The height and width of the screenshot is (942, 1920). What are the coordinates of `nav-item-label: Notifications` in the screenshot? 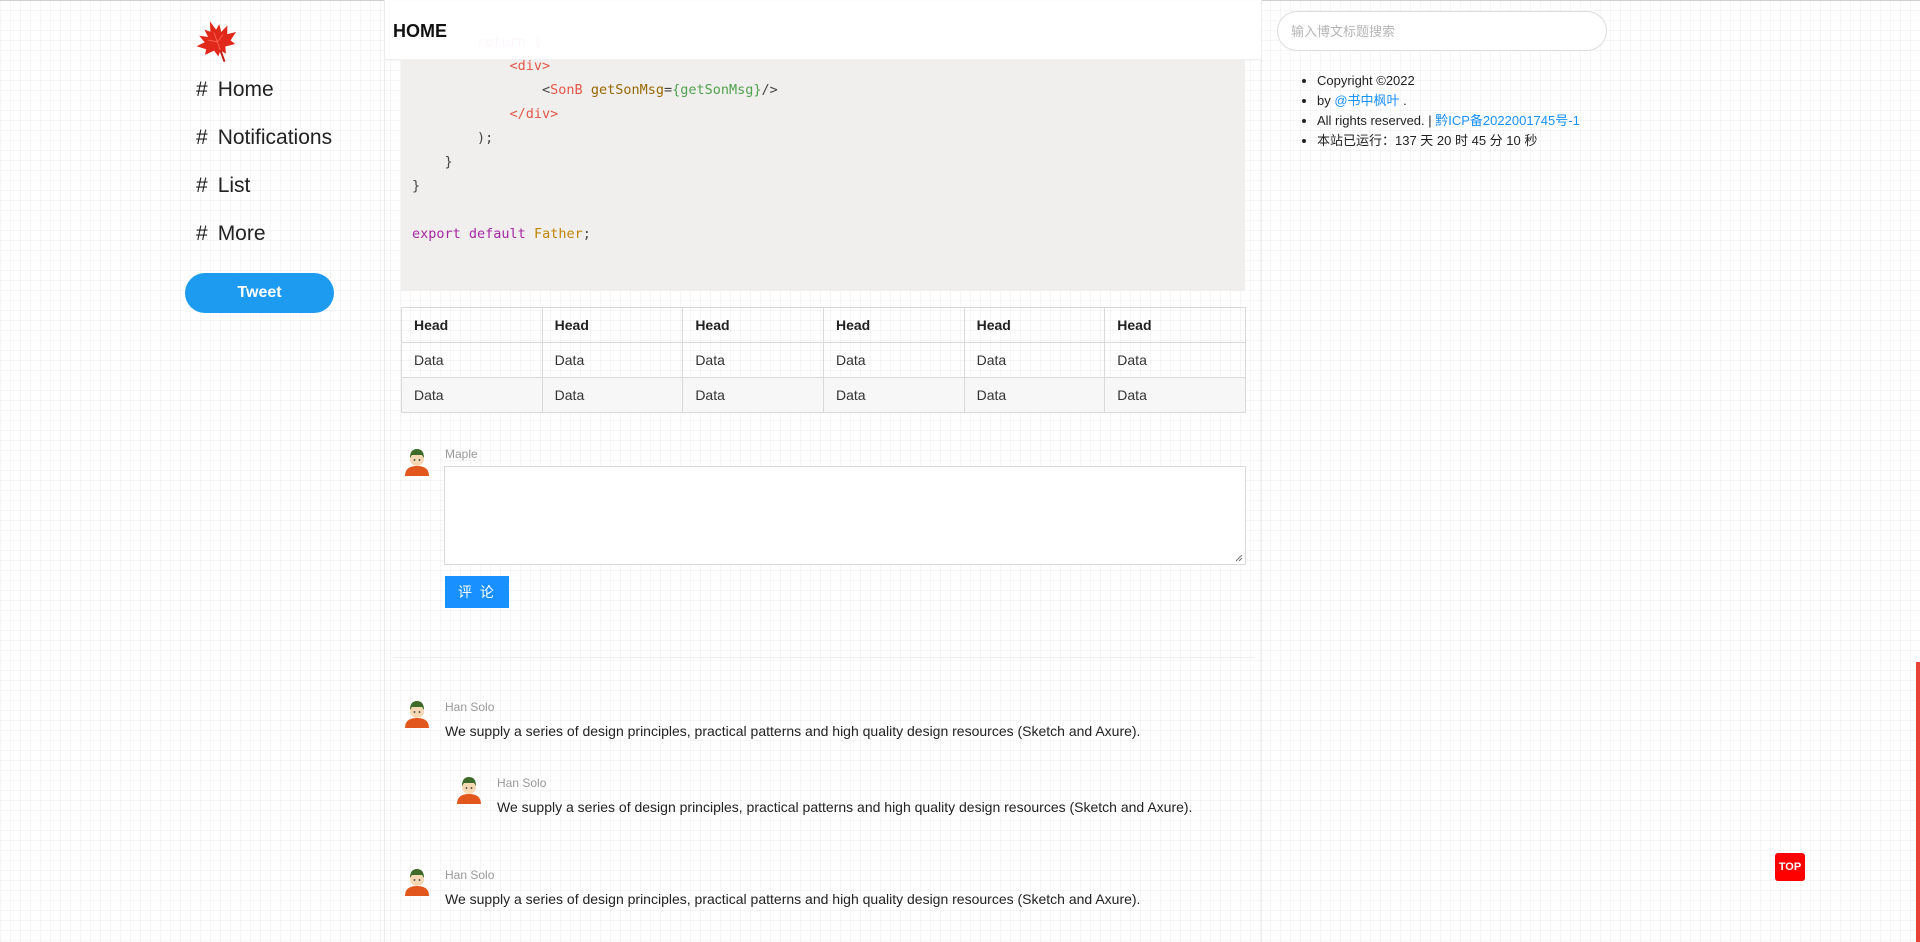 It's located at (275, 137).